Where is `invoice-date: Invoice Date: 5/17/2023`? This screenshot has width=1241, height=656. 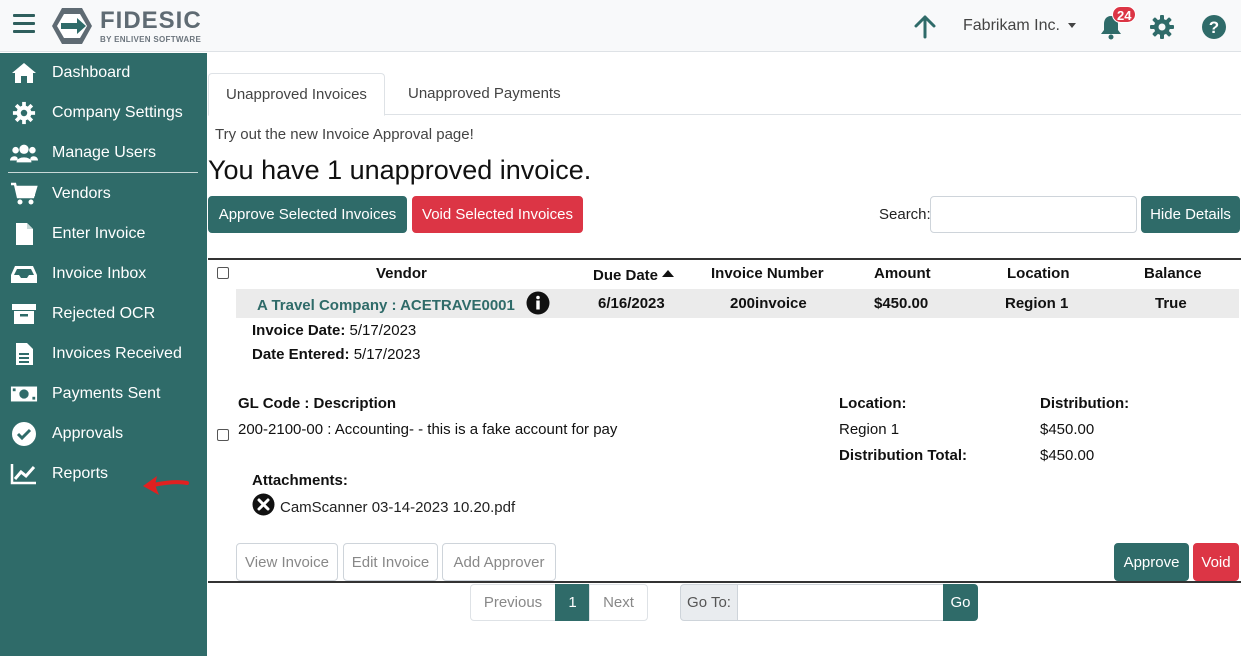
invoice-date: Invoice Date: 5/17/2023 is located at coordinates (334, 330).